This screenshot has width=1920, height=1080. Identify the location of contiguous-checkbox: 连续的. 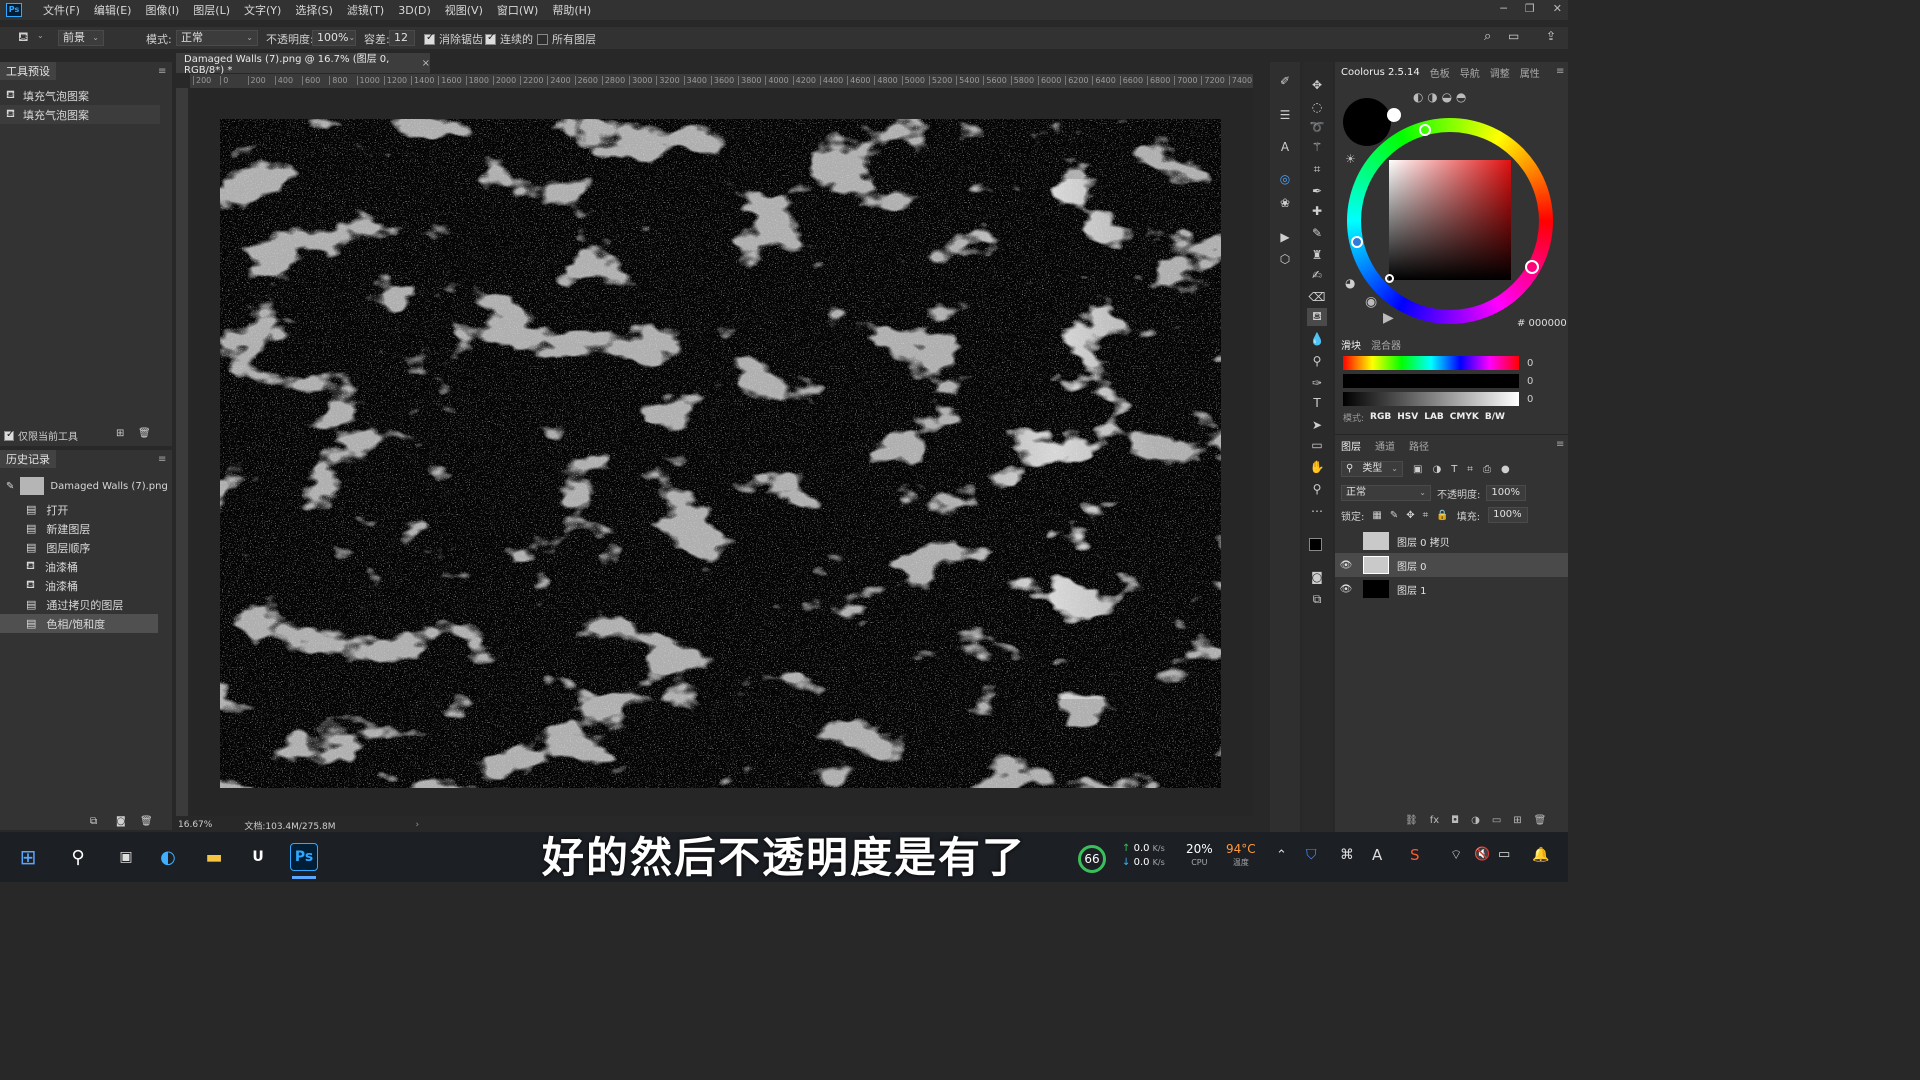
(509, 39).